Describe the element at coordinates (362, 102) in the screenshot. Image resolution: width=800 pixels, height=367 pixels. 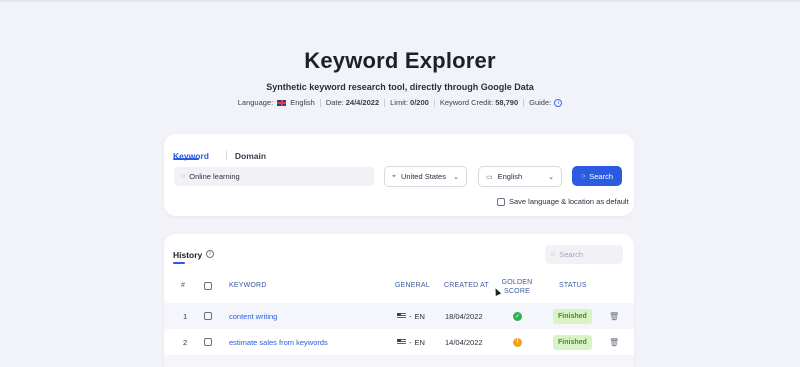
I see `meta-date-value: 24/4/2022` at that location.